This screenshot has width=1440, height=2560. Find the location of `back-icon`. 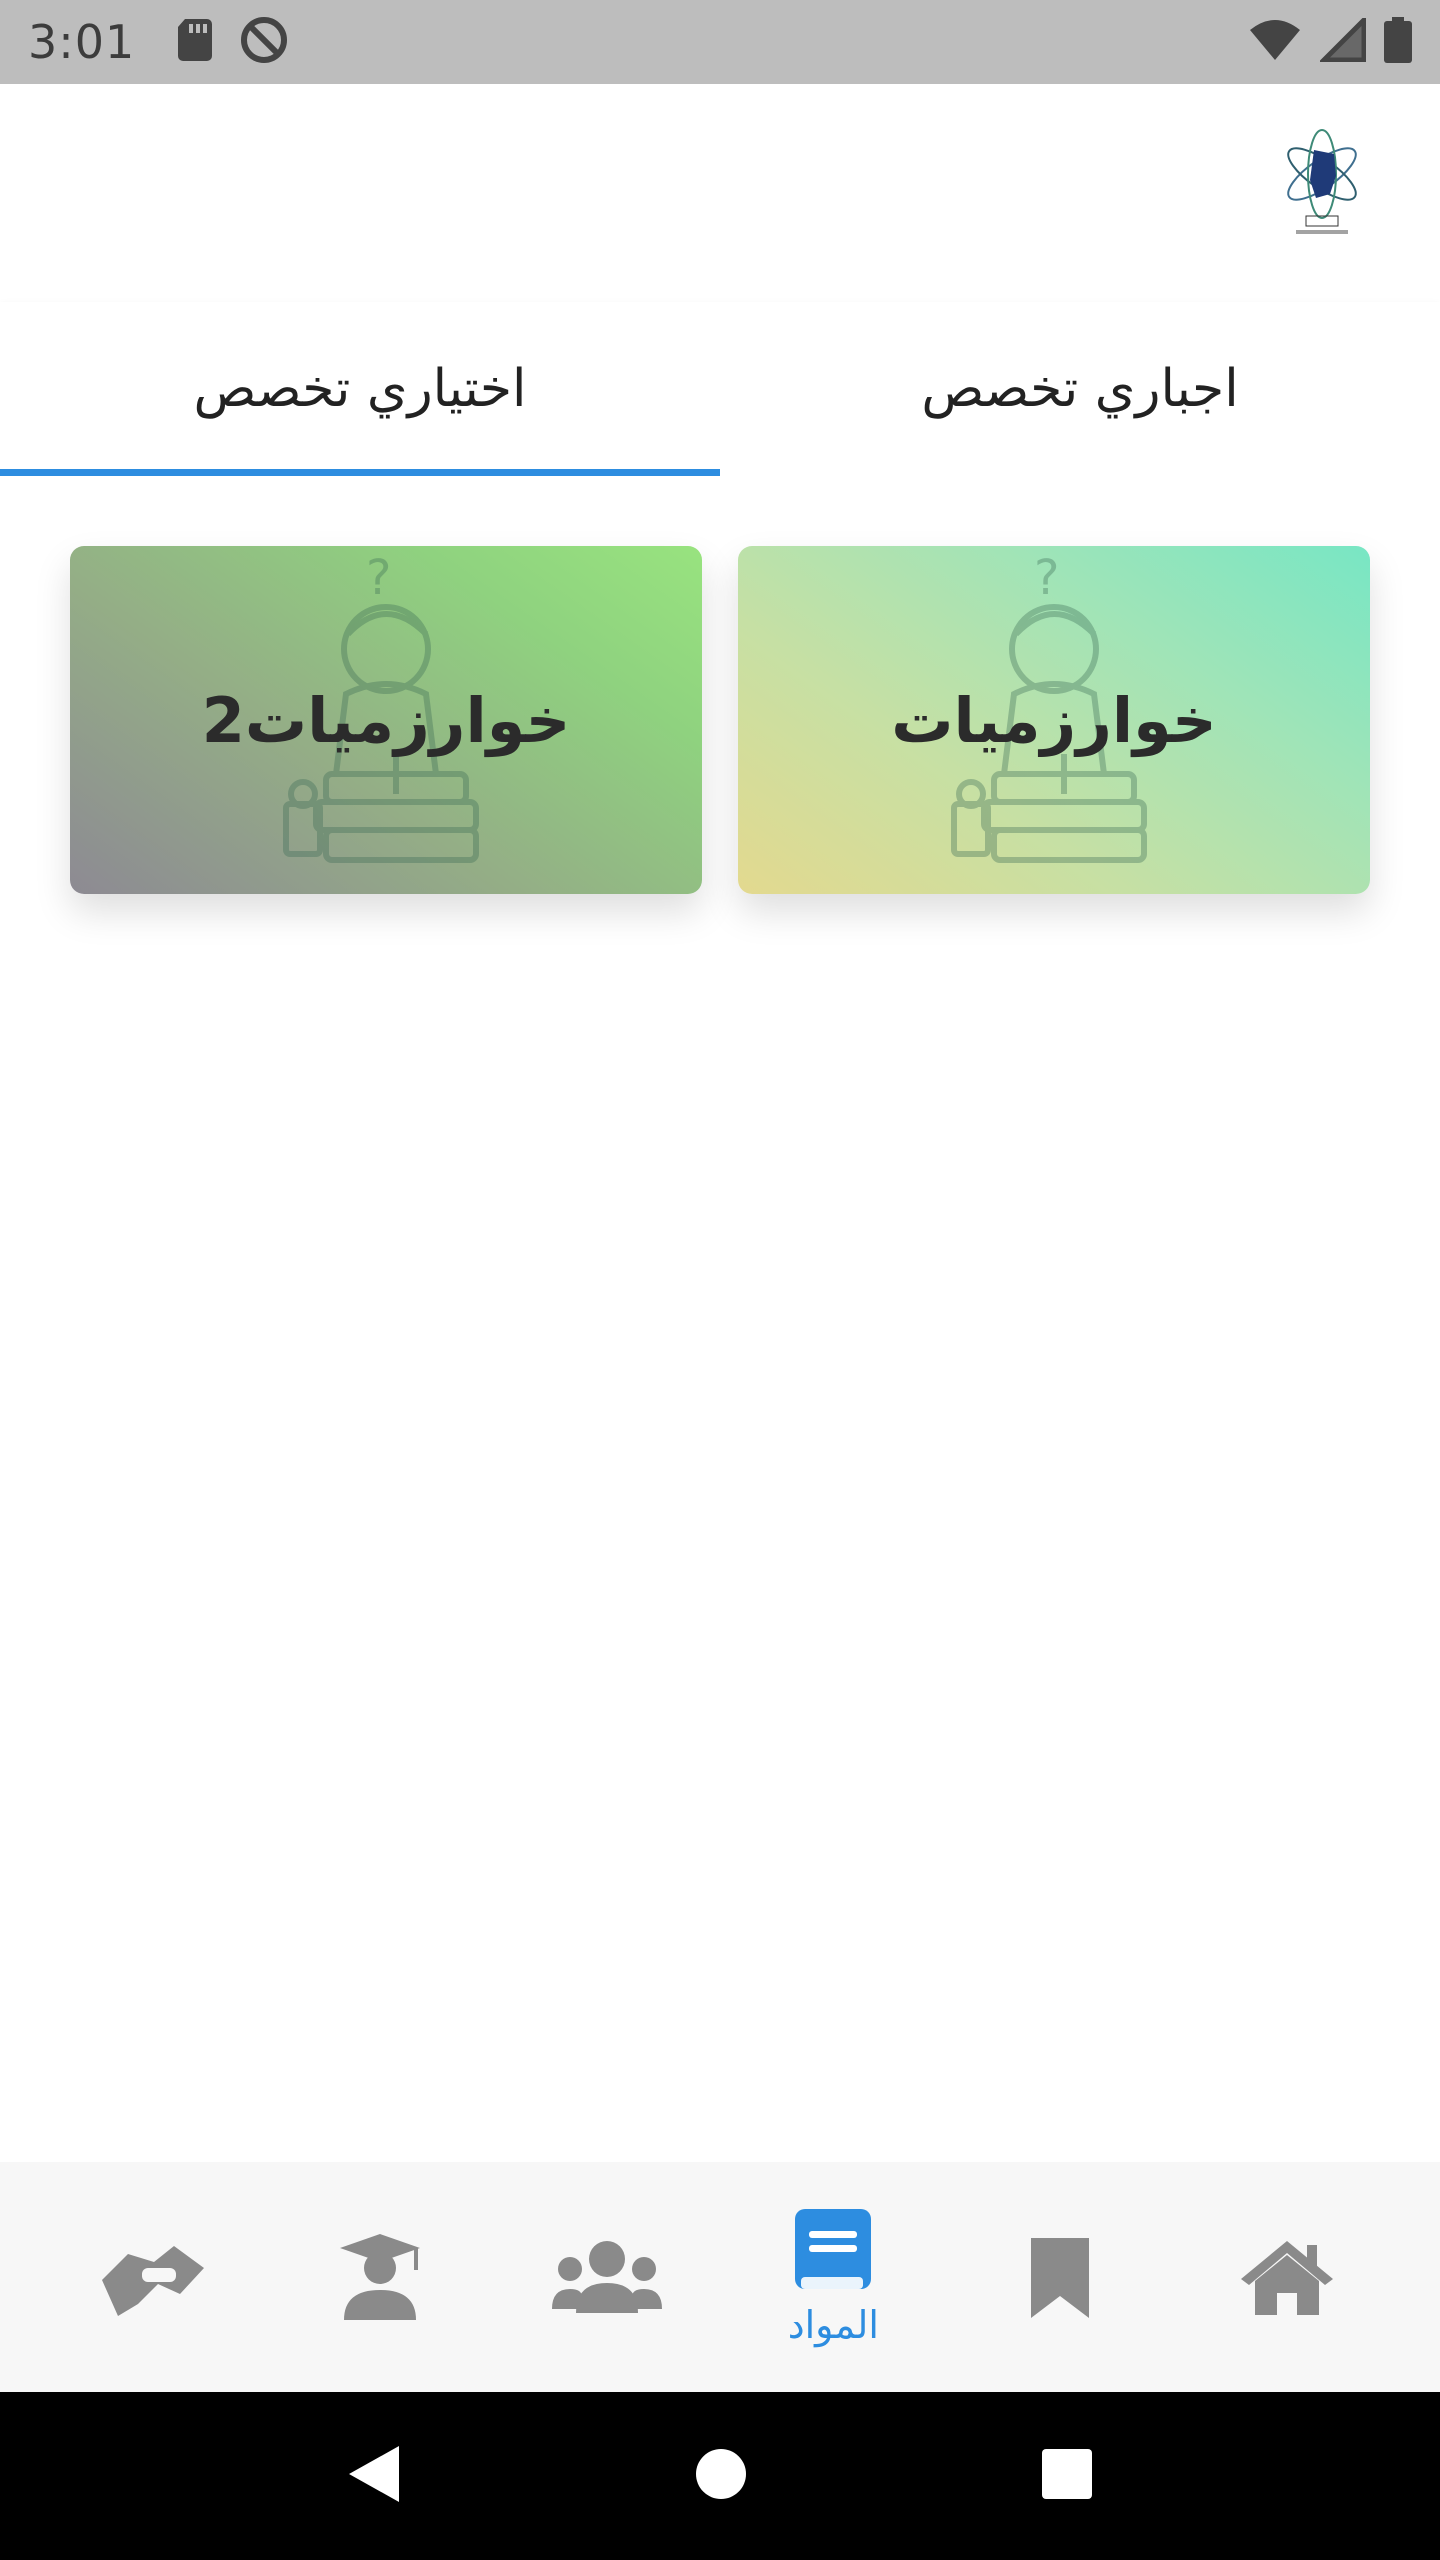

back-icon is located at coordinates (374, 2476).